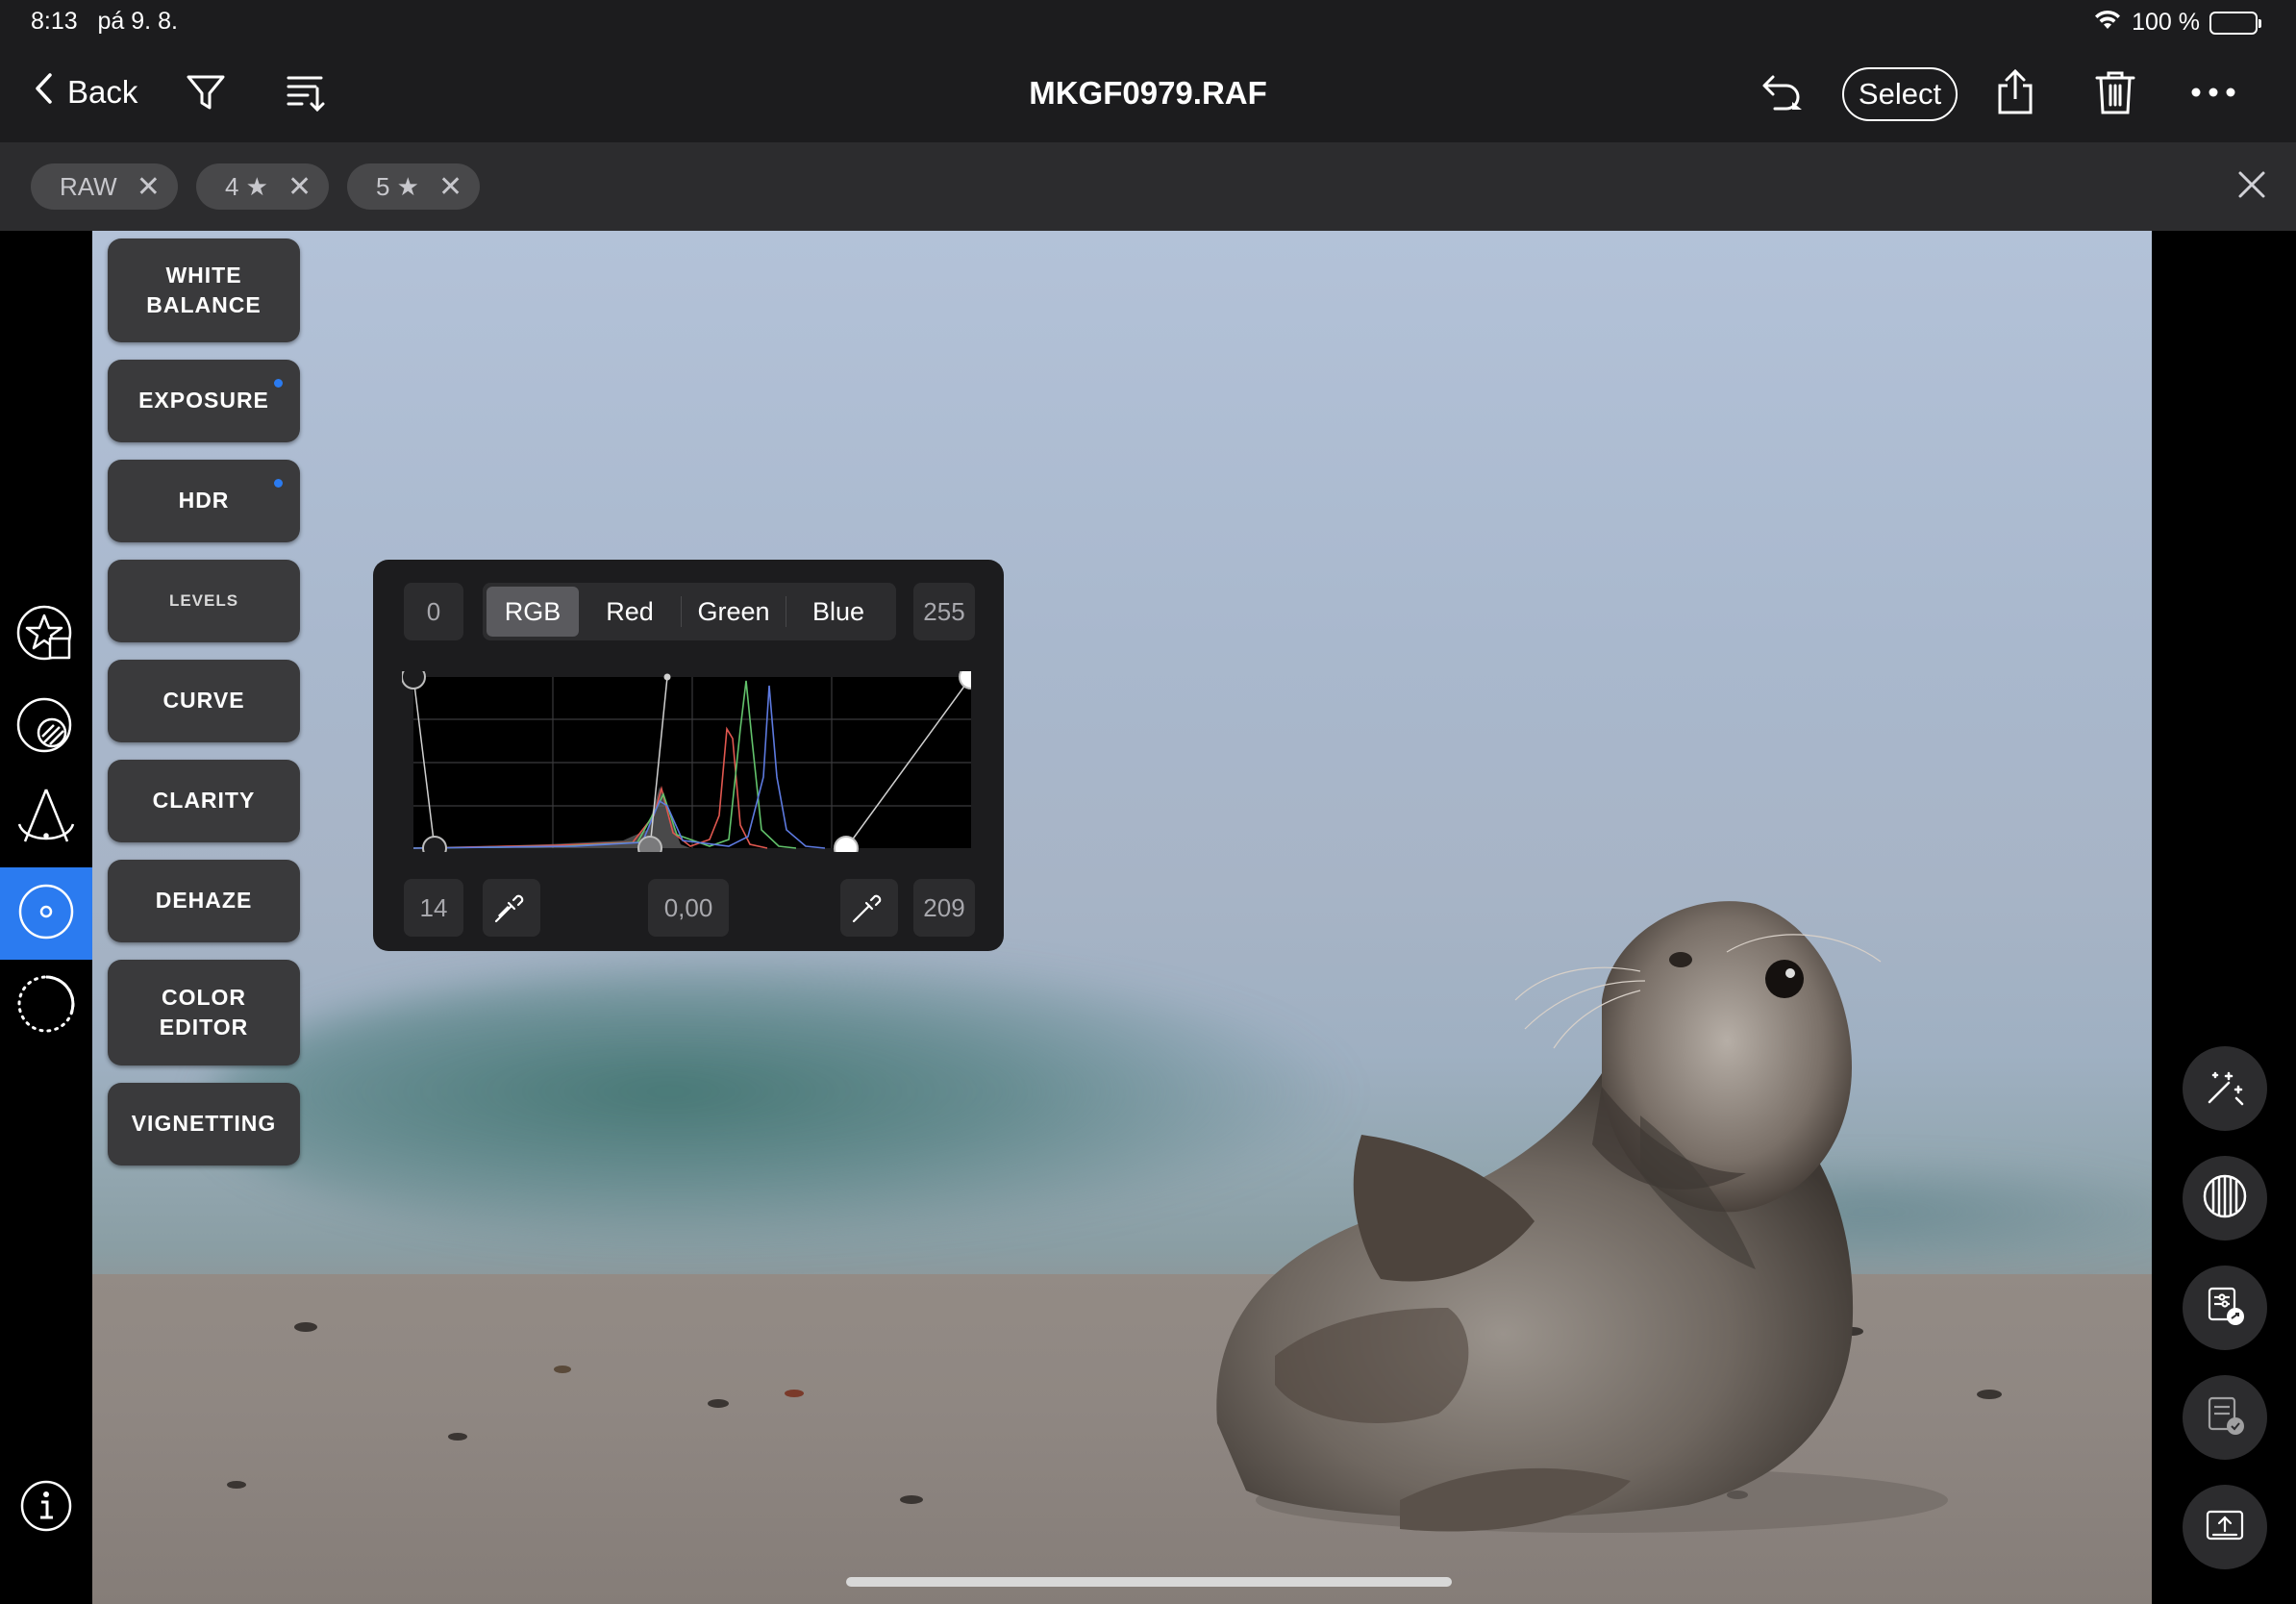 The height and width of the screenshot is (1604, 2296). I want to click on output-black-field: 14, so click(433, 908).